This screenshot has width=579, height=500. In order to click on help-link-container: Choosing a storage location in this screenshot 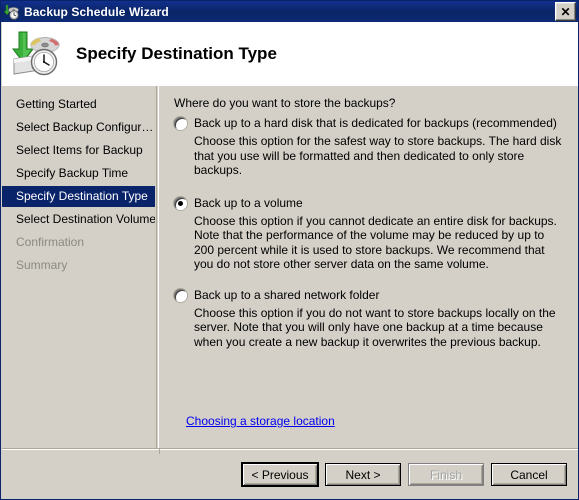, I will do `click(260, 421)`.